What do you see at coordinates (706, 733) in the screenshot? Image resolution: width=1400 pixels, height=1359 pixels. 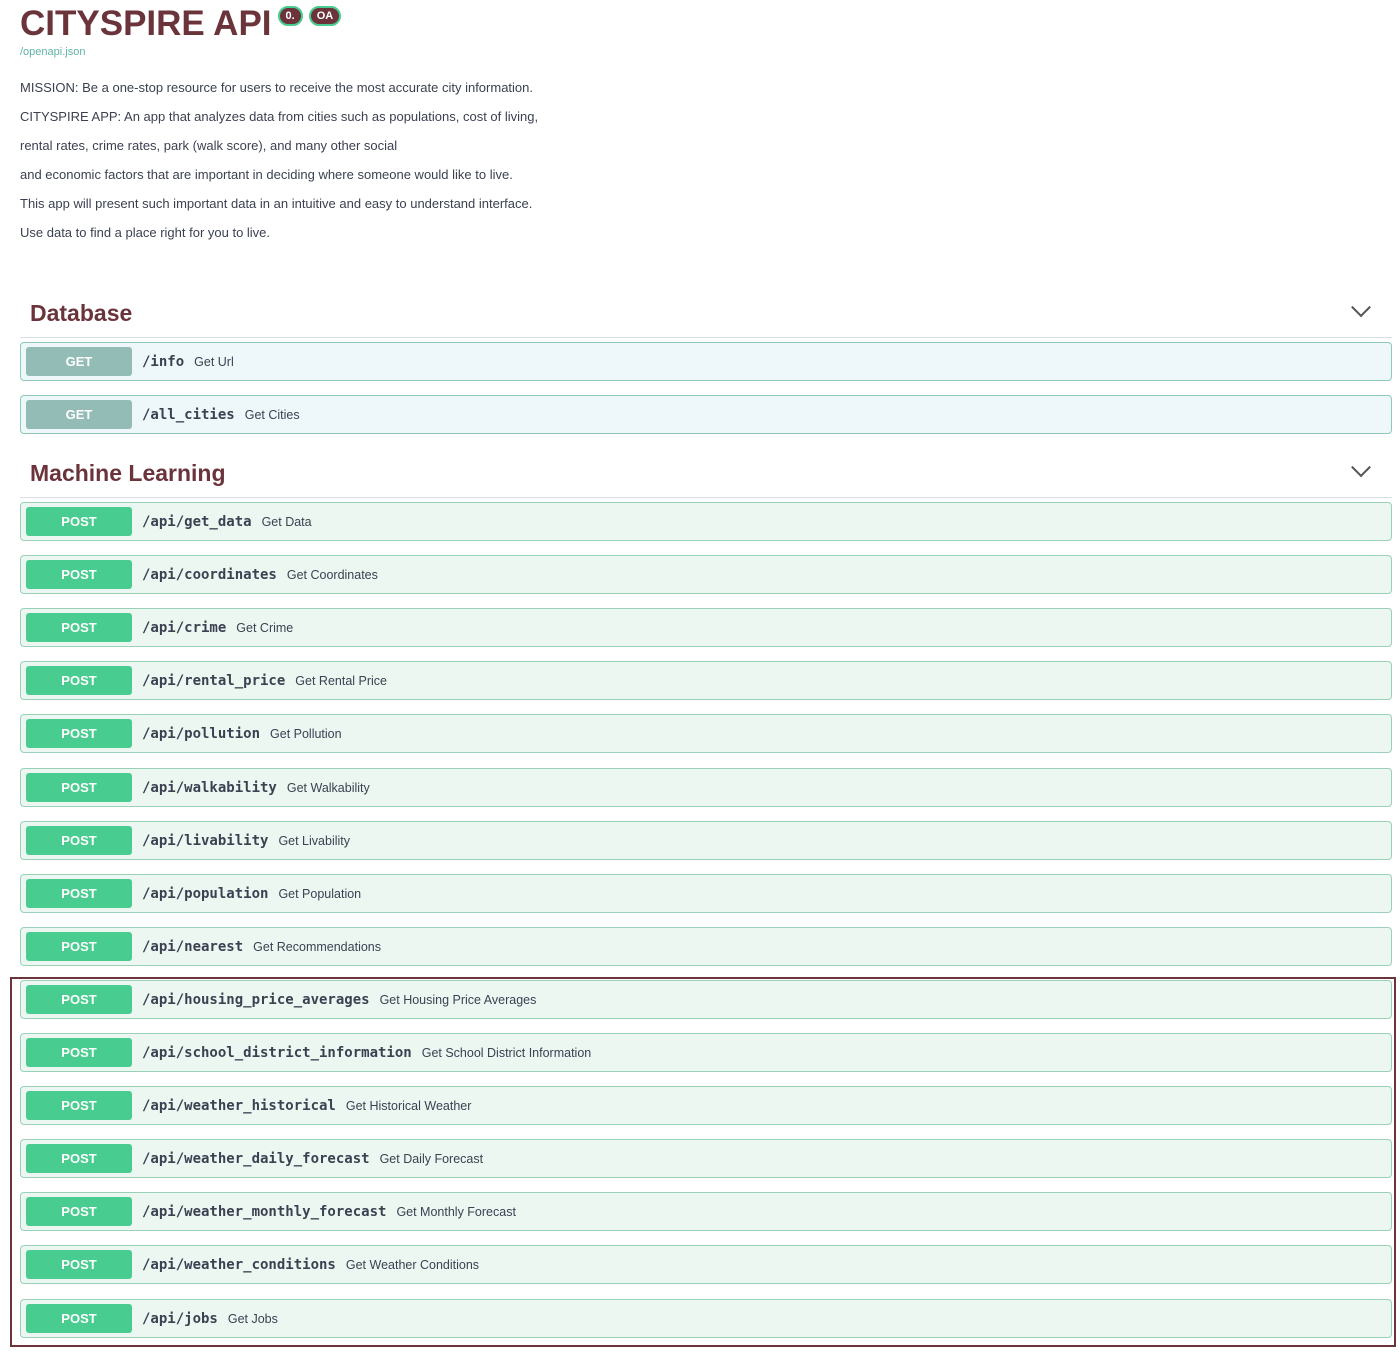 I see `operation-row: POST/api/pollution Get Pollution` at bounding box center [706, 733].